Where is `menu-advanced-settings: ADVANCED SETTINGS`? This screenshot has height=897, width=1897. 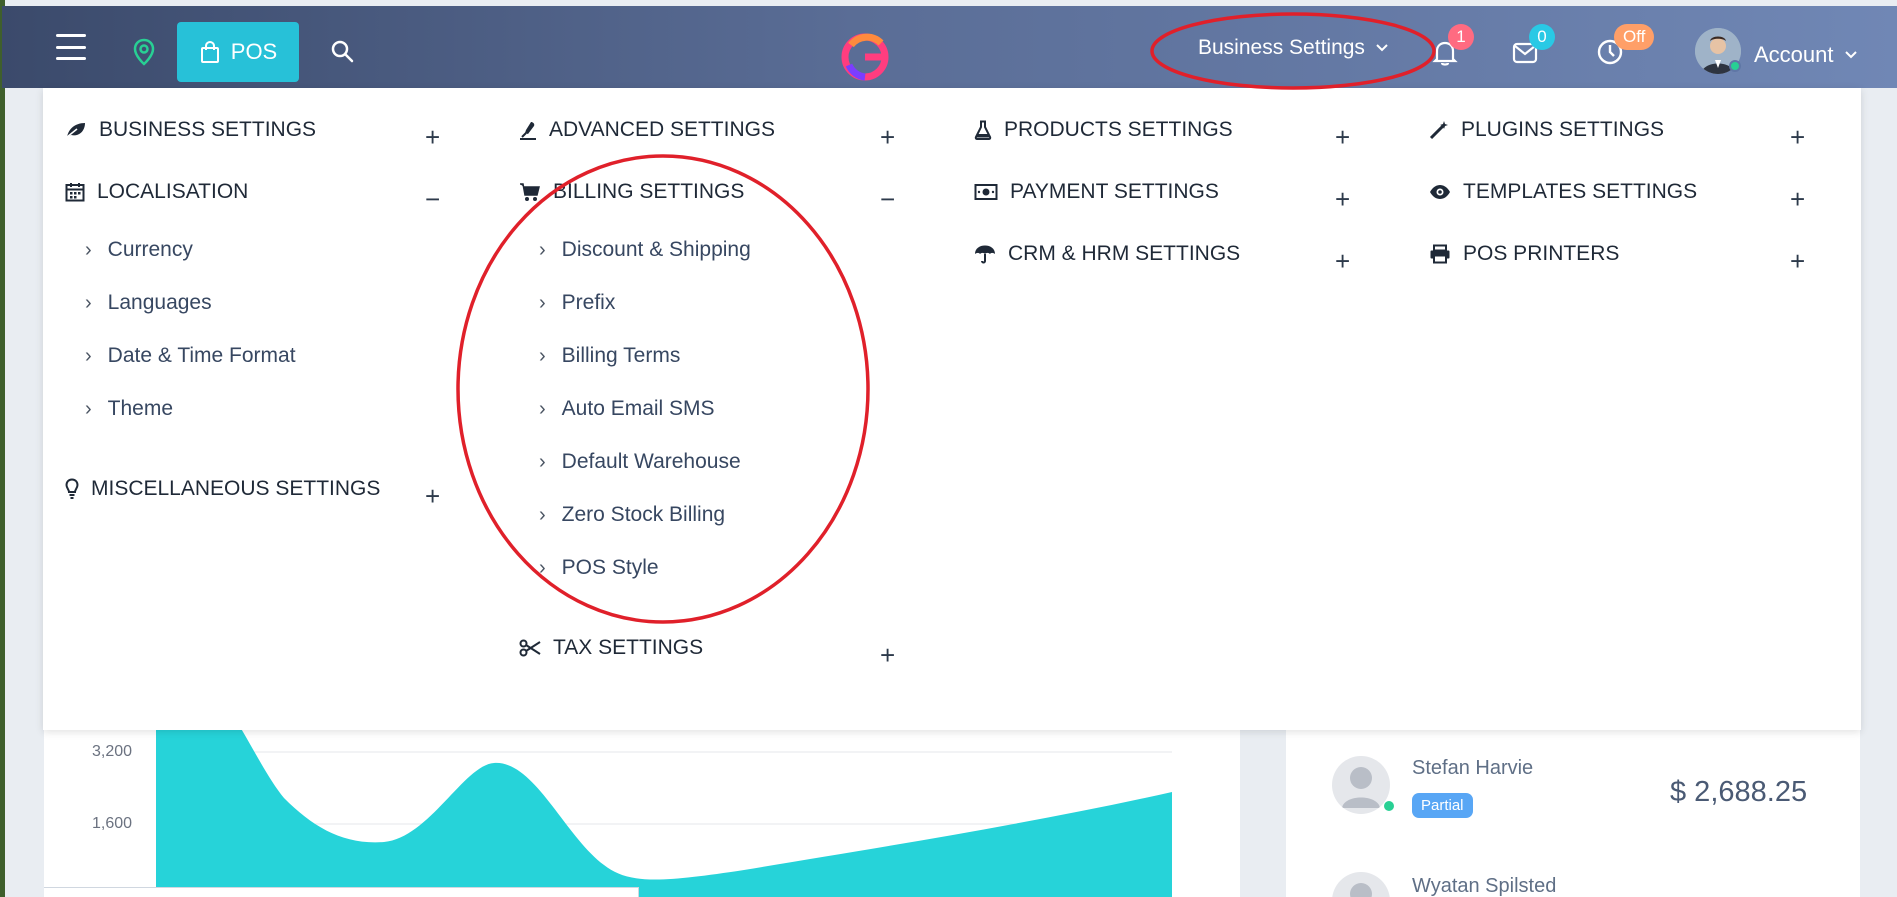
menu-advanced-settings: ADVANCED SETTINGS is located at coordinates (647, 130).